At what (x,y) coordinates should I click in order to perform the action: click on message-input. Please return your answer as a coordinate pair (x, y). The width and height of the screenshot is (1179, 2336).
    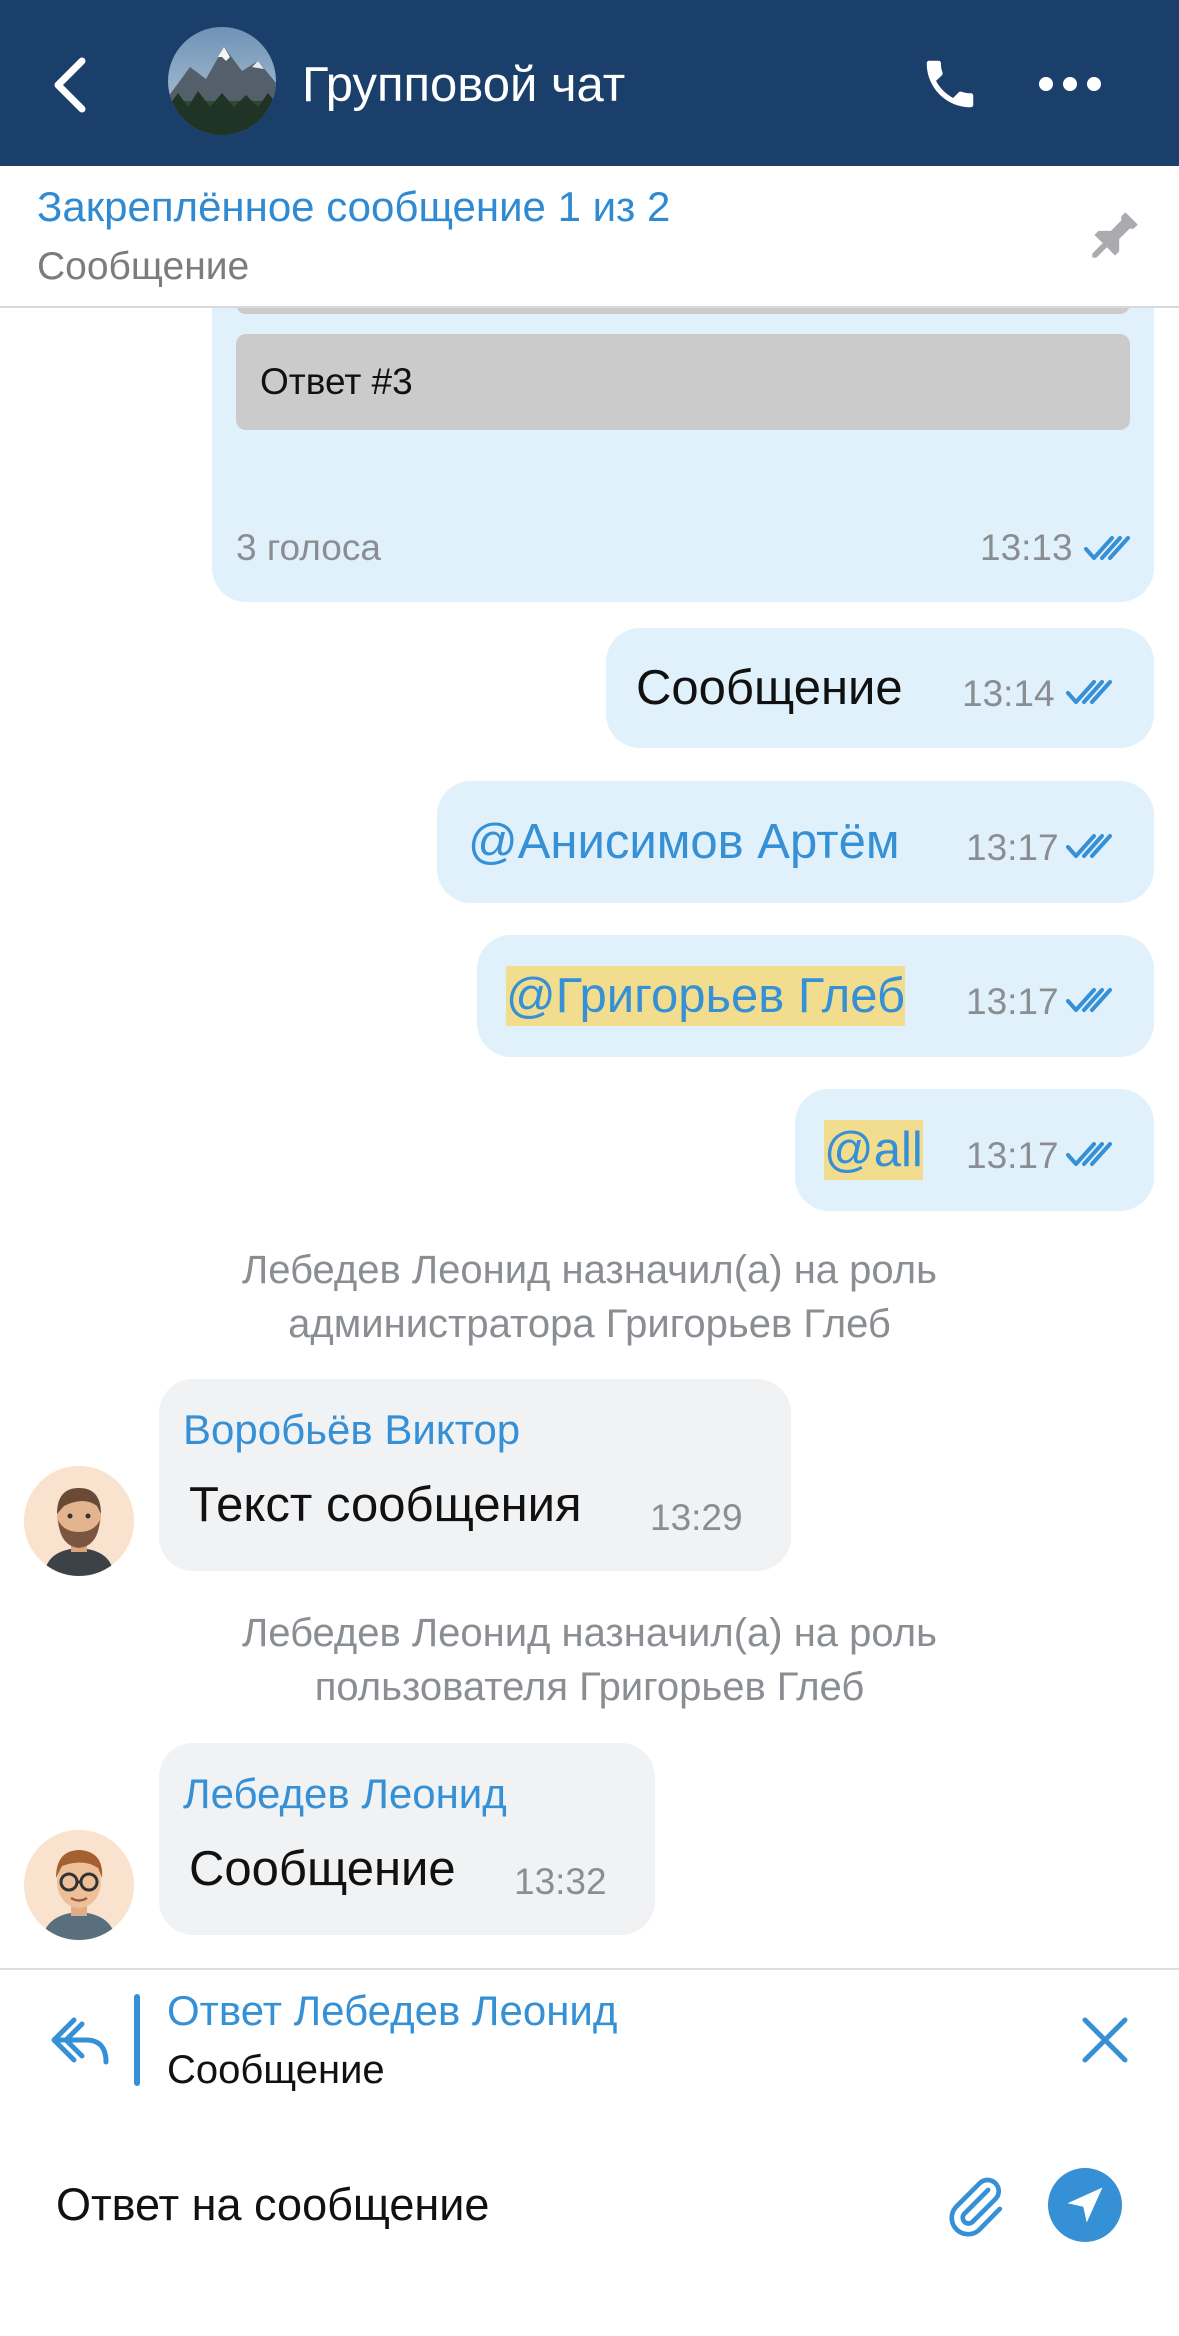
    Looking at the image, I should click on (486, 2205).